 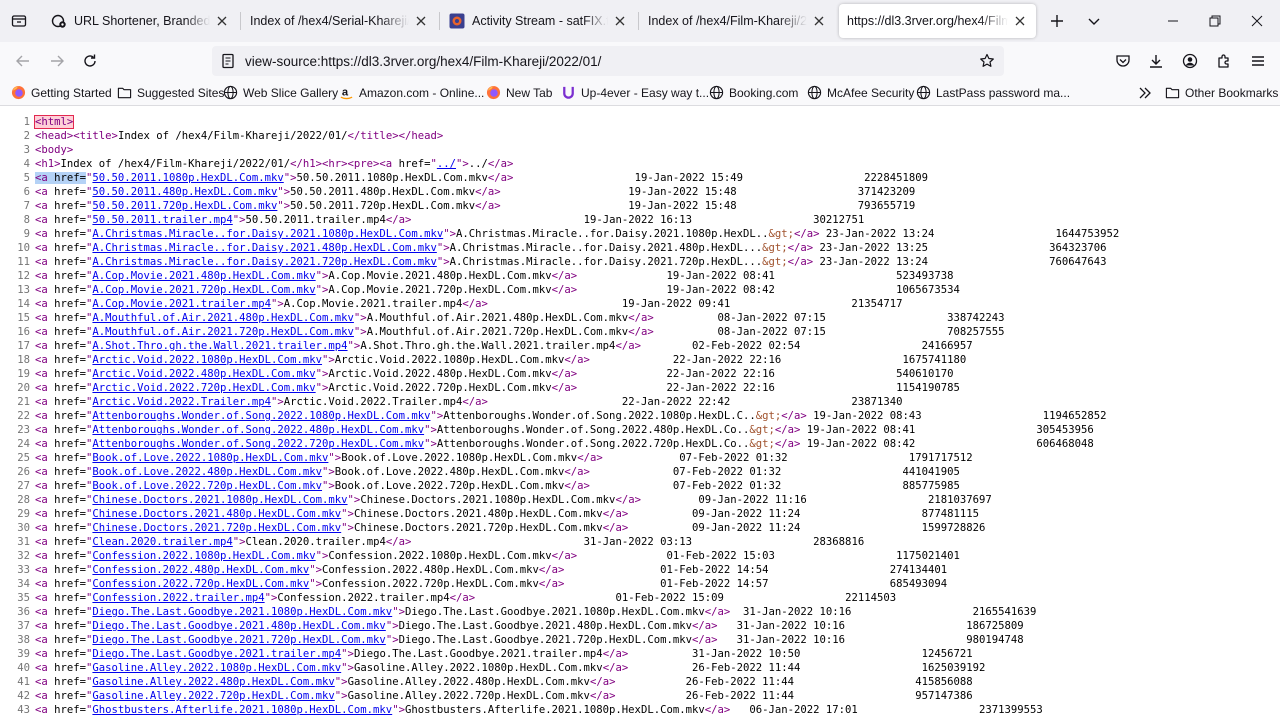 What do you see at coordinates (1145, 92) in the screenshot?
I see `bookmarks-overflow-button` at bounding box center [1145, 92].